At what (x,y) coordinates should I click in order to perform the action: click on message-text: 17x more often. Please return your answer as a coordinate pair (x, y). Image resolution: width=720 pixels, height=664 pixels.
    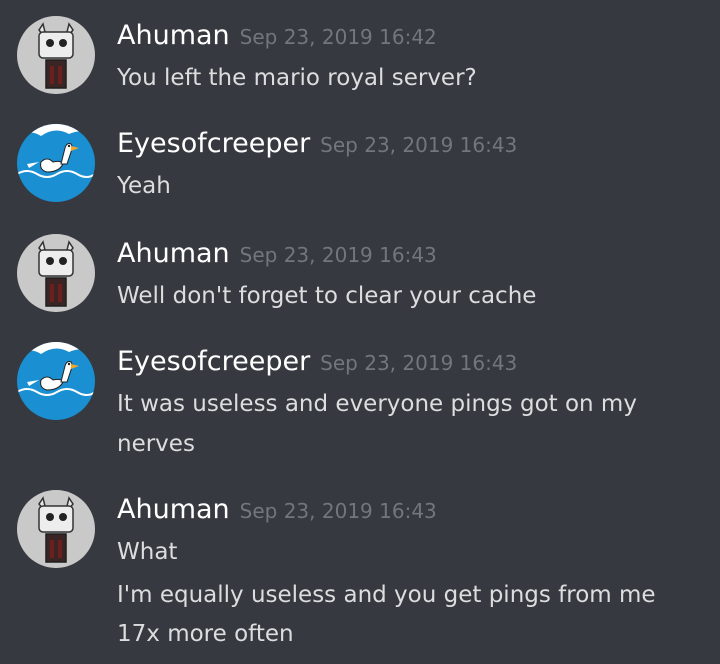
    Looking at the image, I should click on (205, 634).